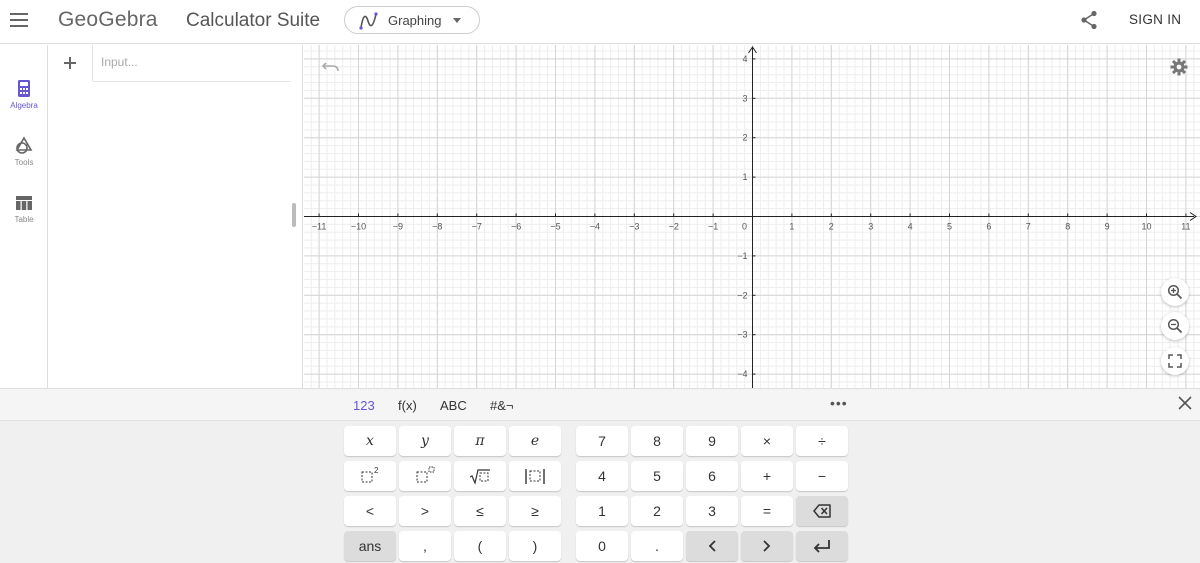 The height and width of the screenshot is (563, 1200). I want to click on key-y: y, so click(425, 441).